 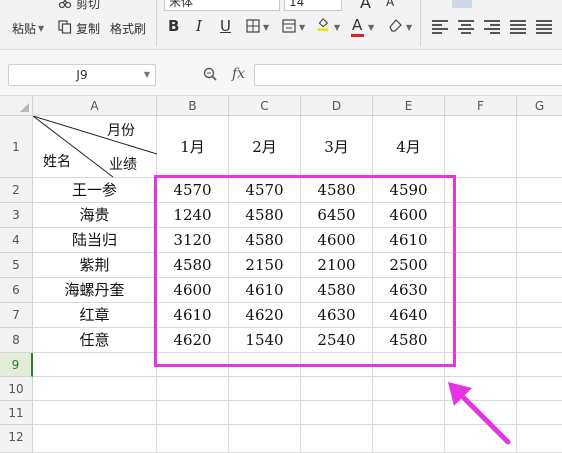 I want to click on zoom-icon, so click(x=210, y=74).